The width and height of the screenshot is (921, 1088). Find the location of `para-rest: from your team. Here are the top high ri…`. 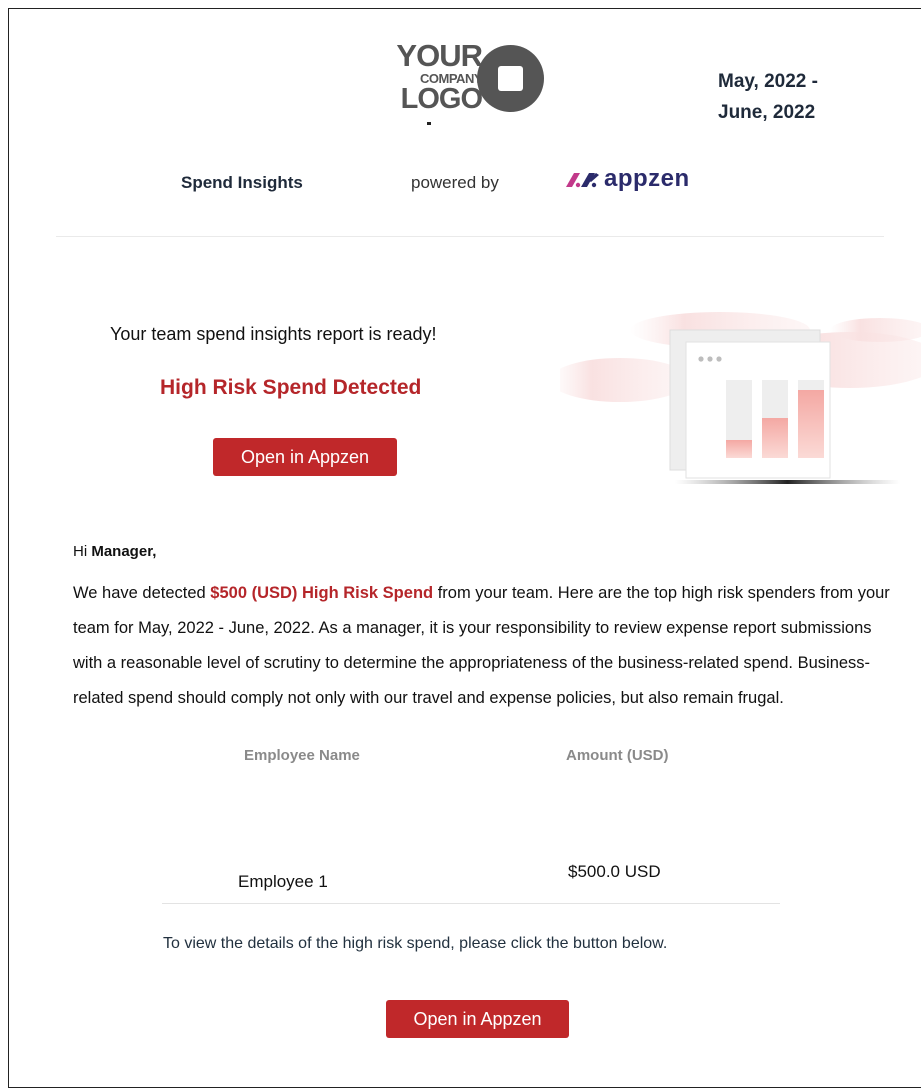

para-rest: from your team. Here are the top high ri… is located at coordinates (481, 645).